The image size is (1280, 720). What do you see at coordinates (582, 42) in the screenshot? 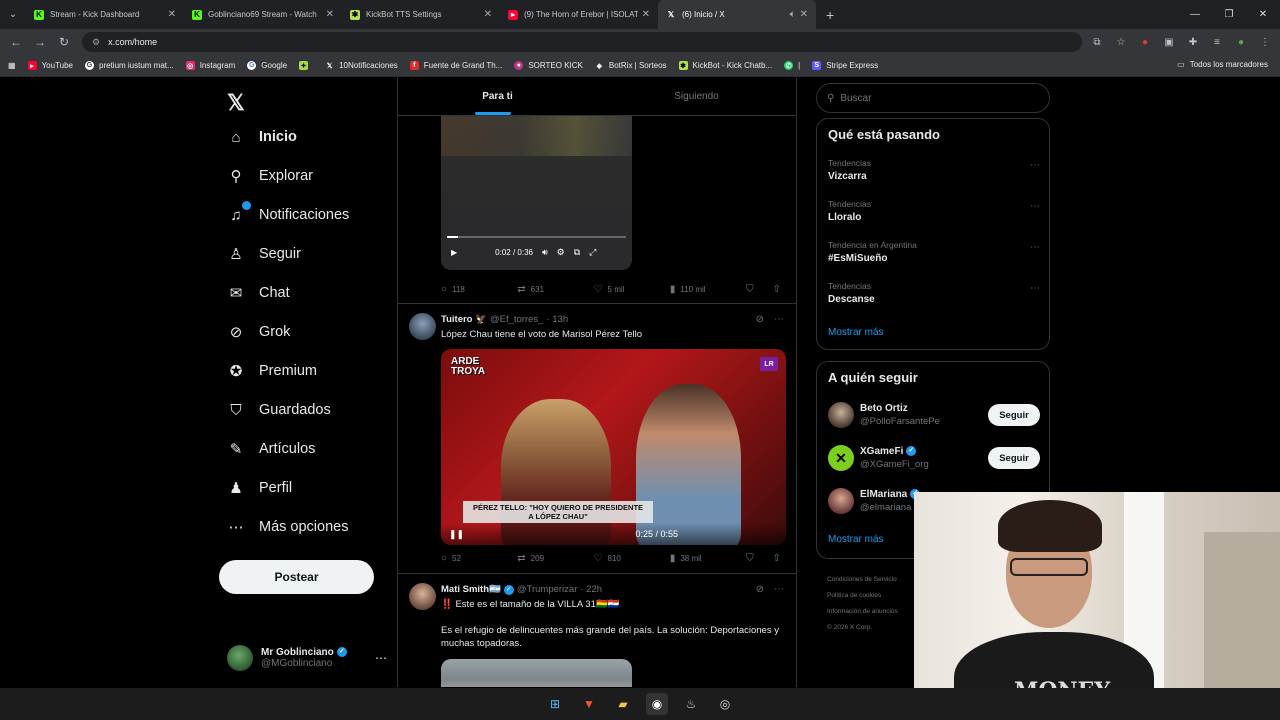
I see `url-bar: ⚙ x.com/home` at bounding box center [582, 42].